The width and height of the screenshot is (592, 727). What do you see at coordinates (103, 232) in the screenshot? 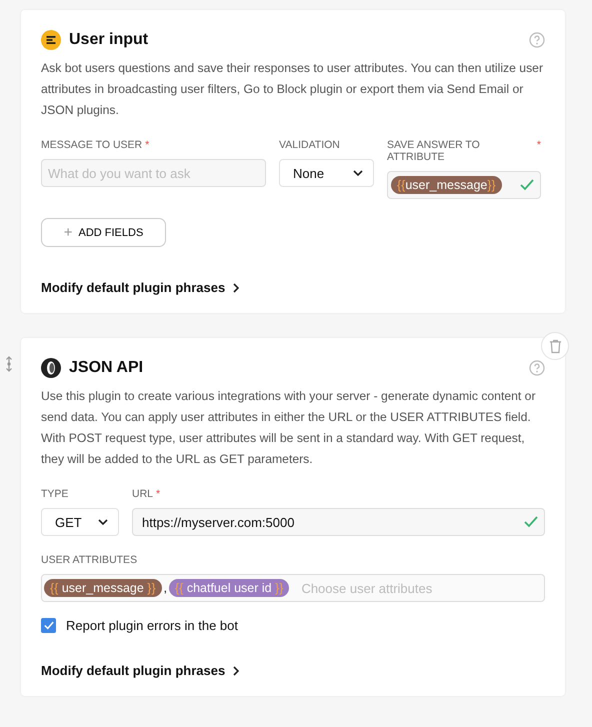
I see `add-fields-button: + ADD FIELDS` at bounding box center [103, 232].